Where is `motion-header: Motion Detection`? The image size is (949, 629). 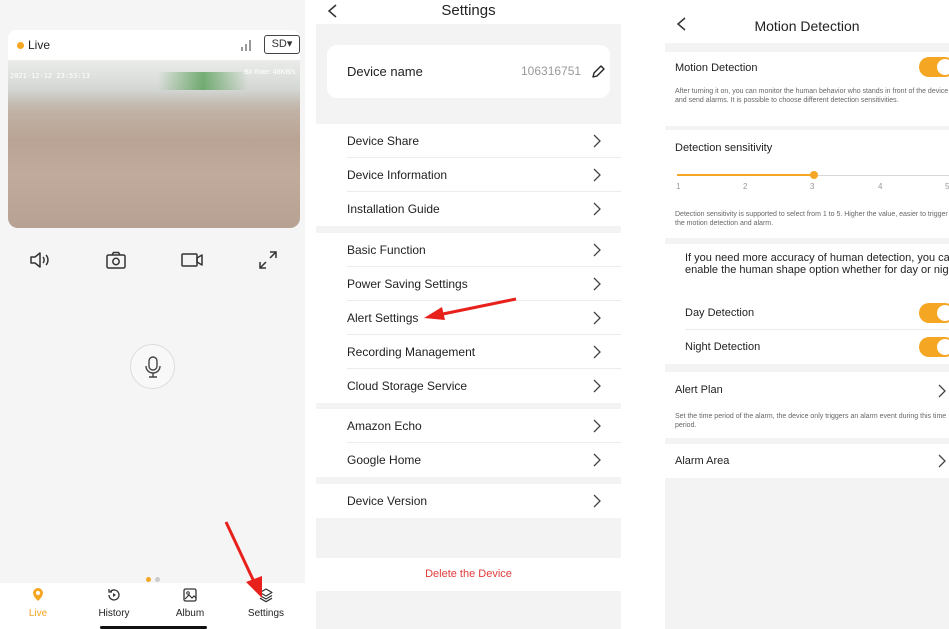
motion-header: Motion Detection is located at coordinates (807, 21).